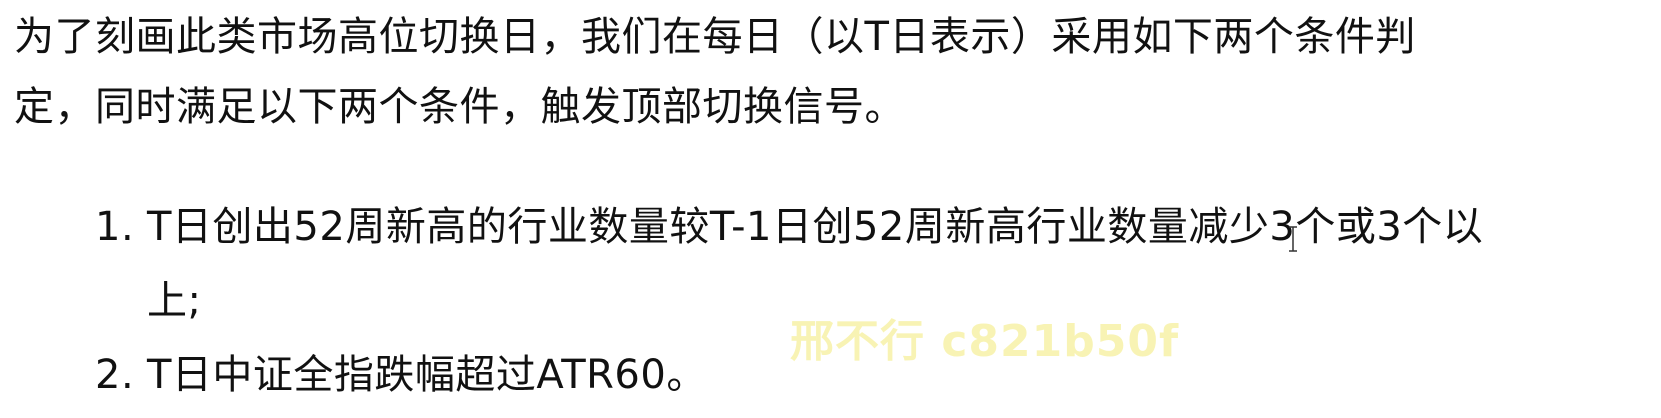  I want to click on text-cursor-icon, so click(1293, 239).